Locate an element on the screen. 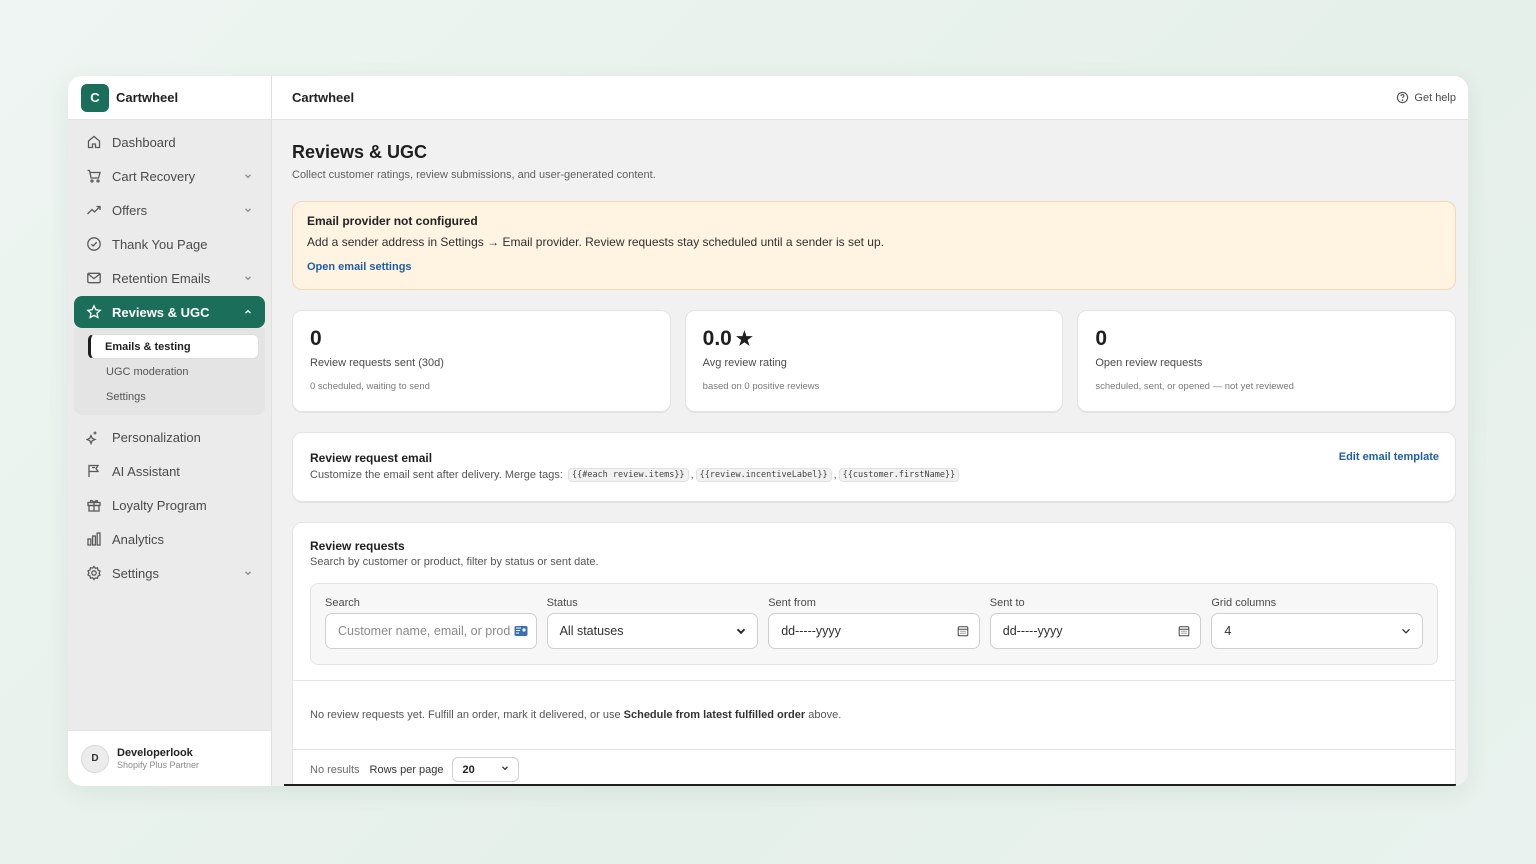 The height and width of the screenshot is (864, 1536). subitem-label: UGC moderation is located at coordinates (147, 371).